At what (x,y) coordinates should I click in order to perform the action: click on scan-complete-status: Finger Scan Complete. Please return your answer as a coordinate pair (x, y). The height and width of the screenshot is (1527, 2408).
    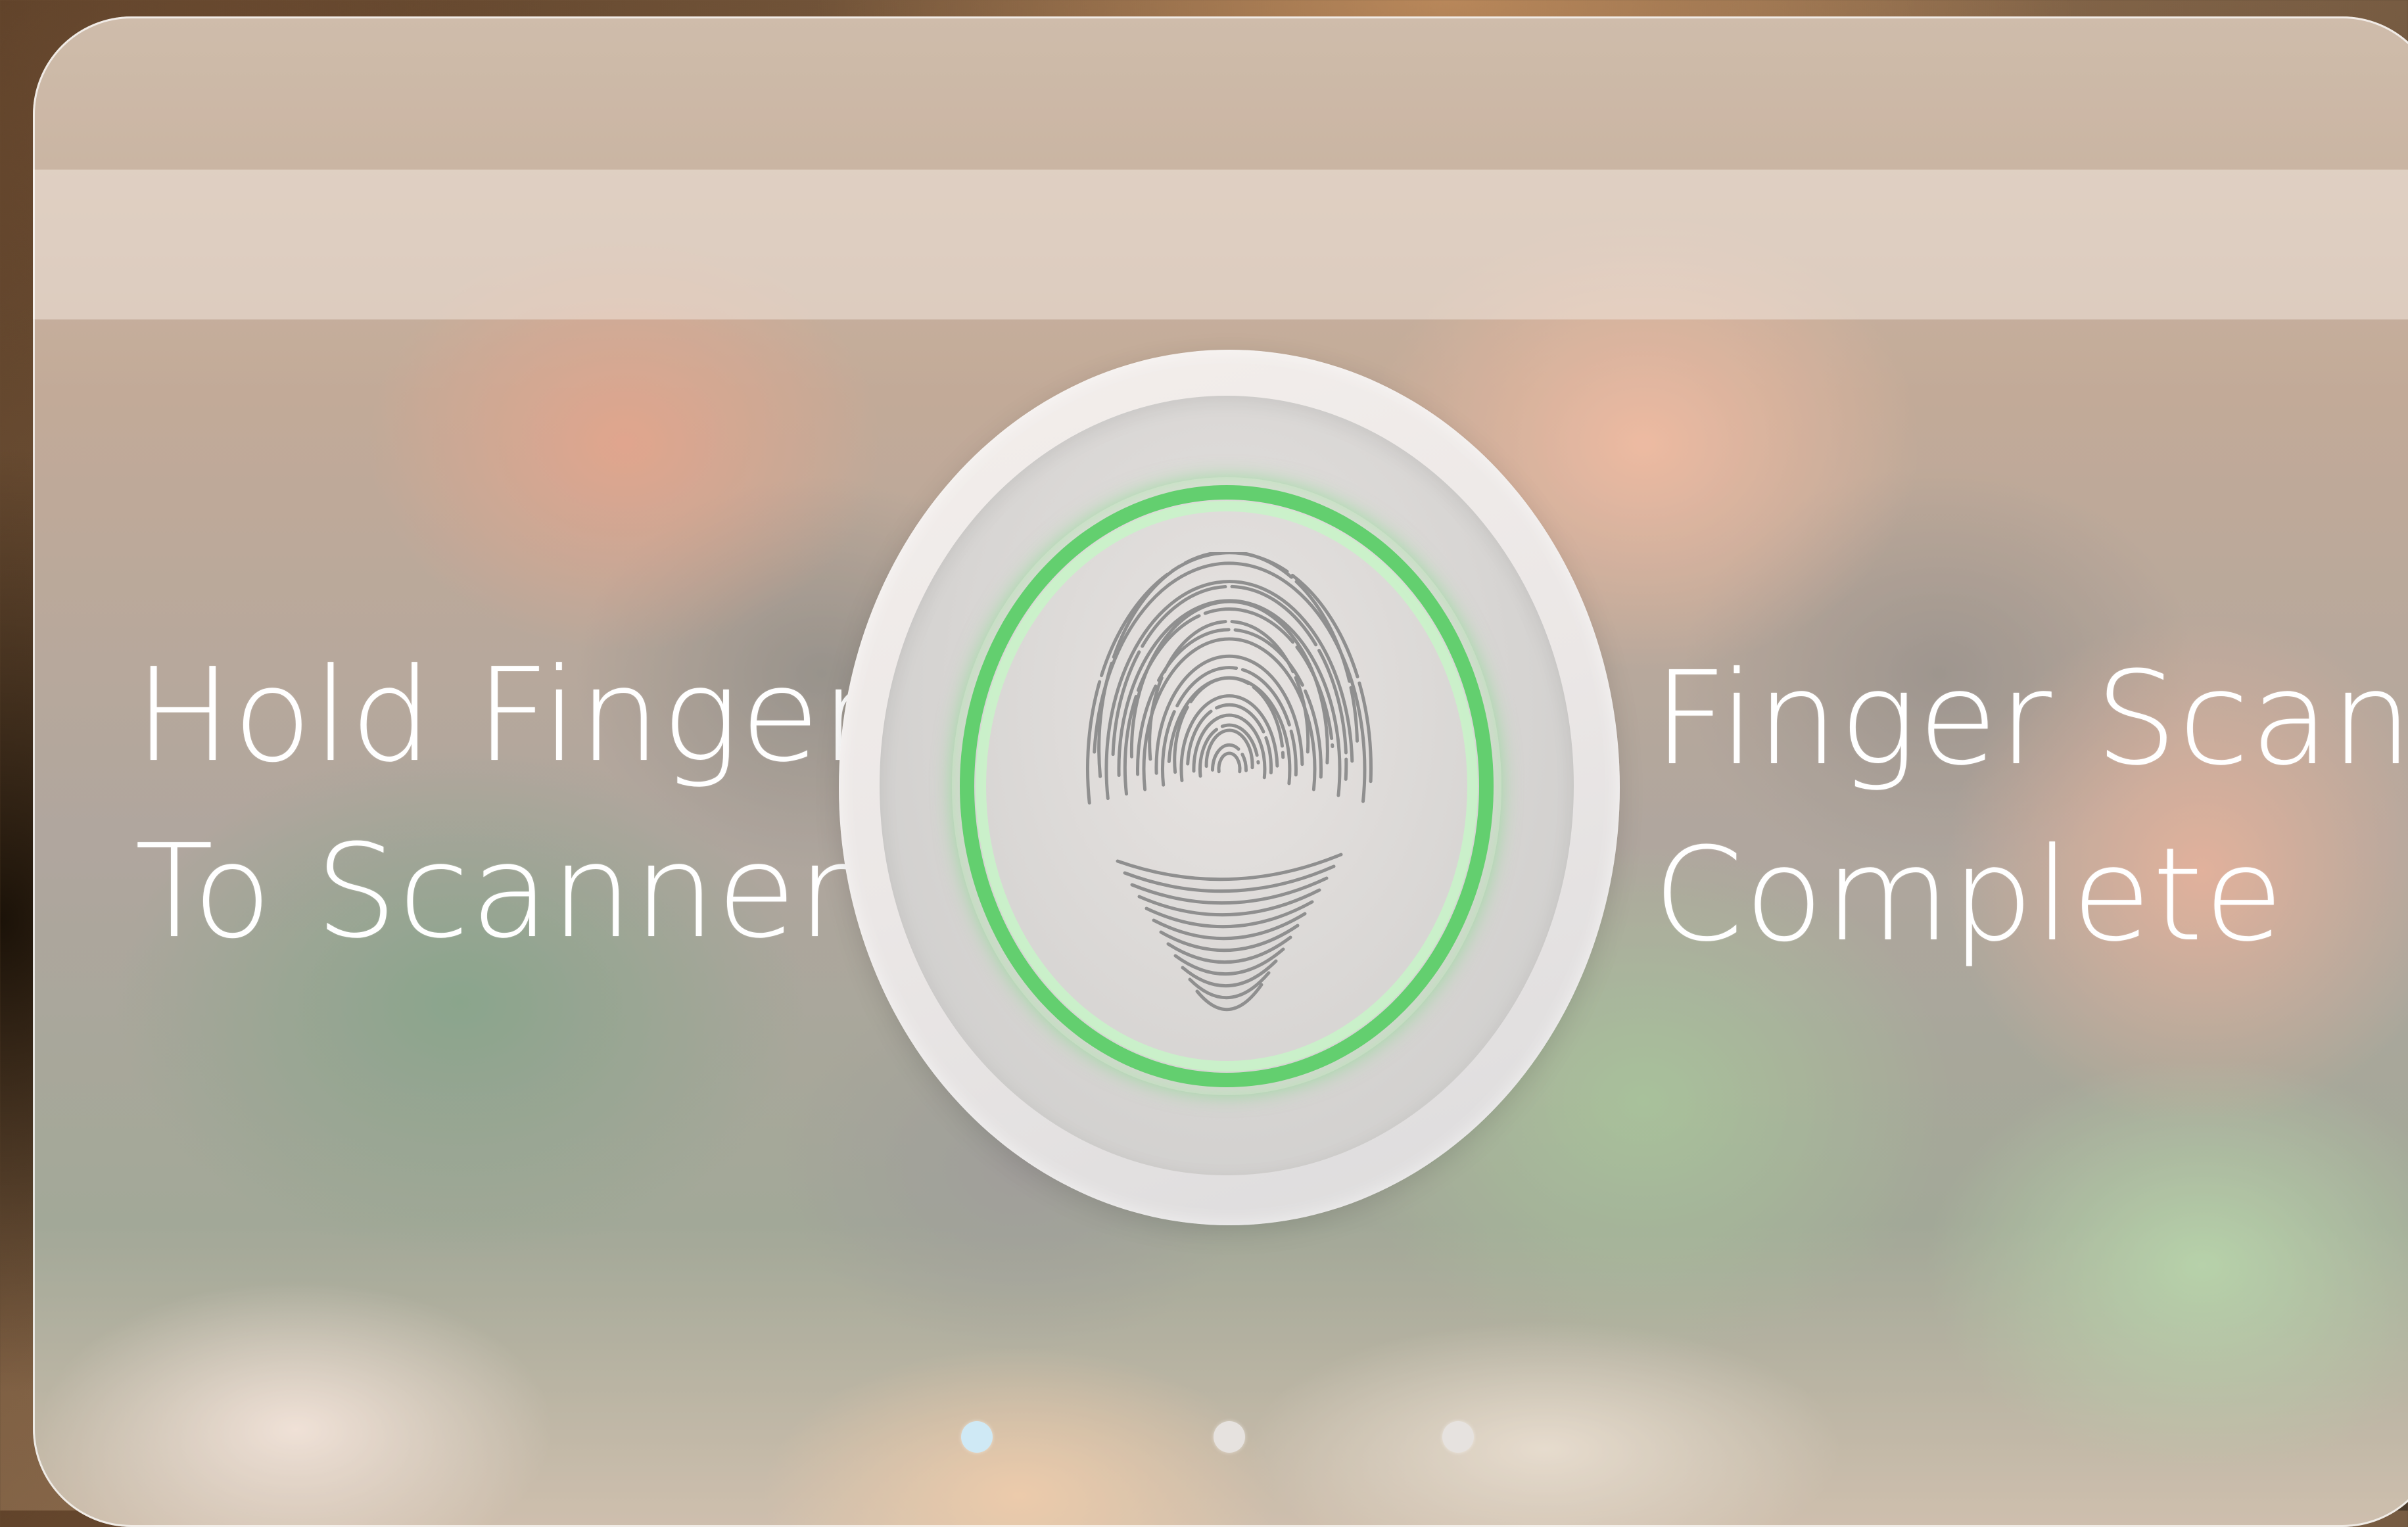
    Looking at the image, I should click on (2030, 807).